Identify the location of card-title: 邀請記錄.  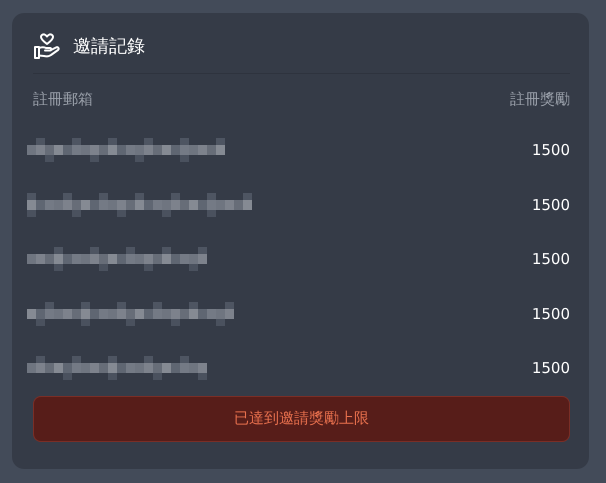
(109, 46).